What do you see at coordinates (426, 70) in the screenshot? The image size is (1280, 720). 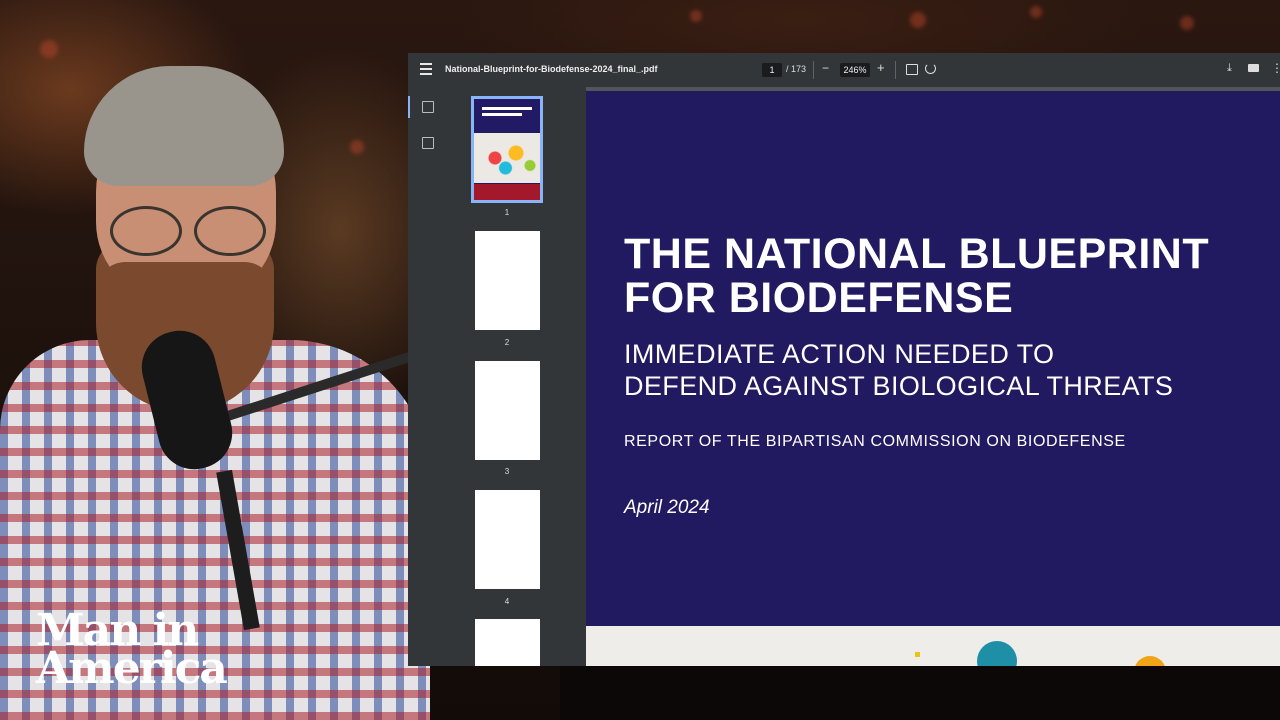 I see `menu-icon` at bounding box center [426, 70].